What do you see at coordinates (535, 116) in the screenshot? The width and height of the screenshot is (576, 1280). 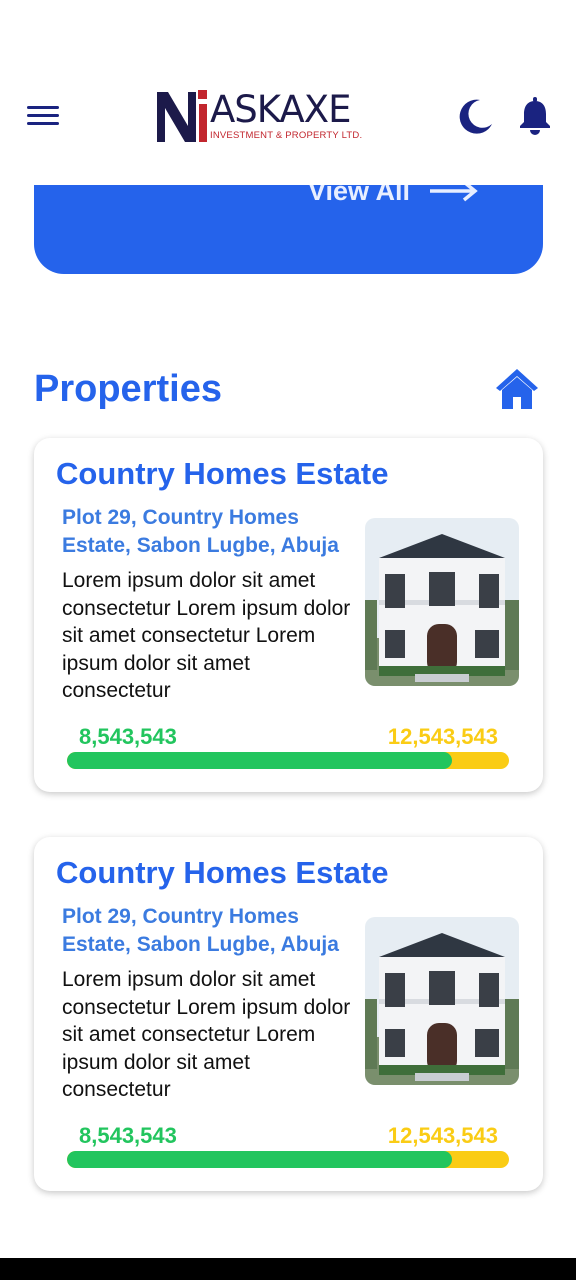 I see `bell-icon` at bounding box center [535, 116].